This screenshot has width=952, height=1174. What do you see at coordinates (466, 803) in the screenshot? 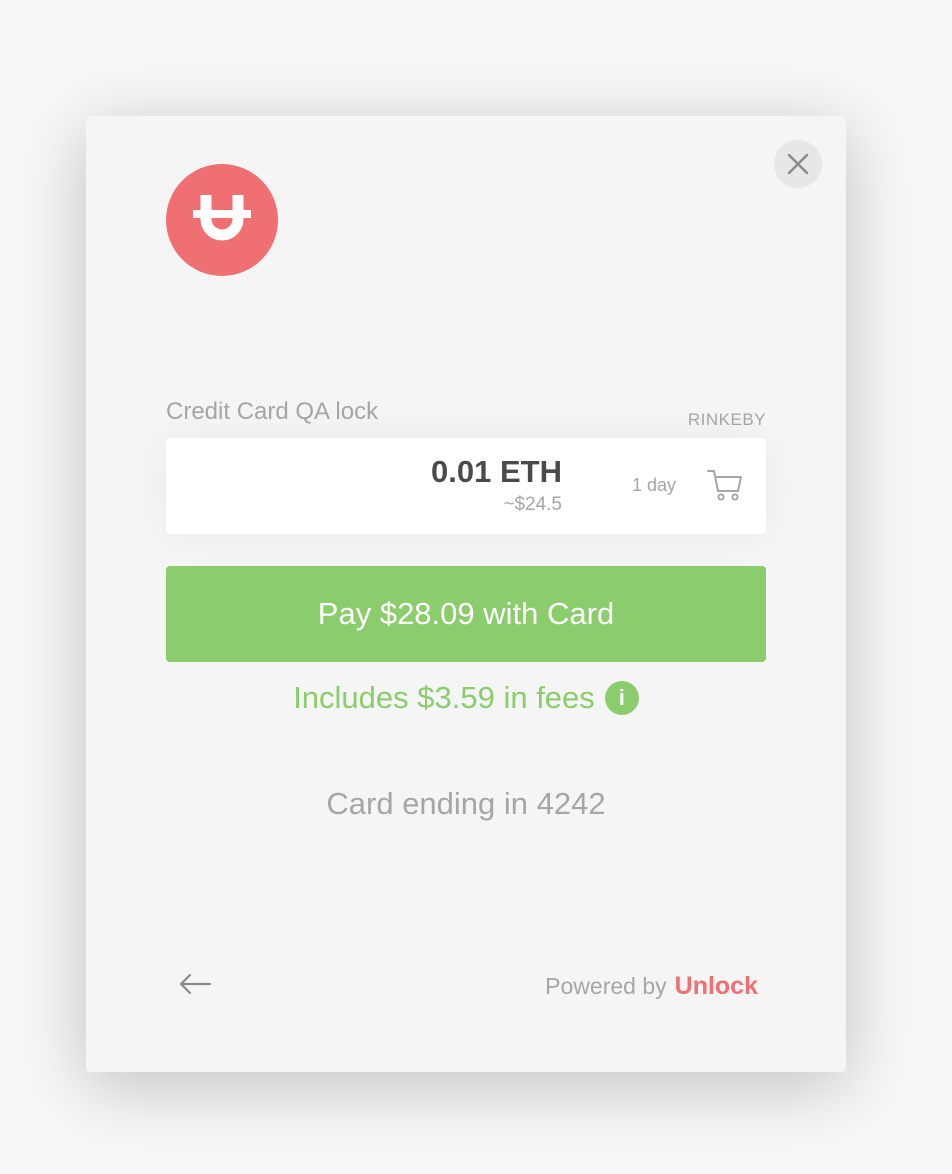
I see `card-ending-text: Card ending in 4242` at bounding box center [466, 803].